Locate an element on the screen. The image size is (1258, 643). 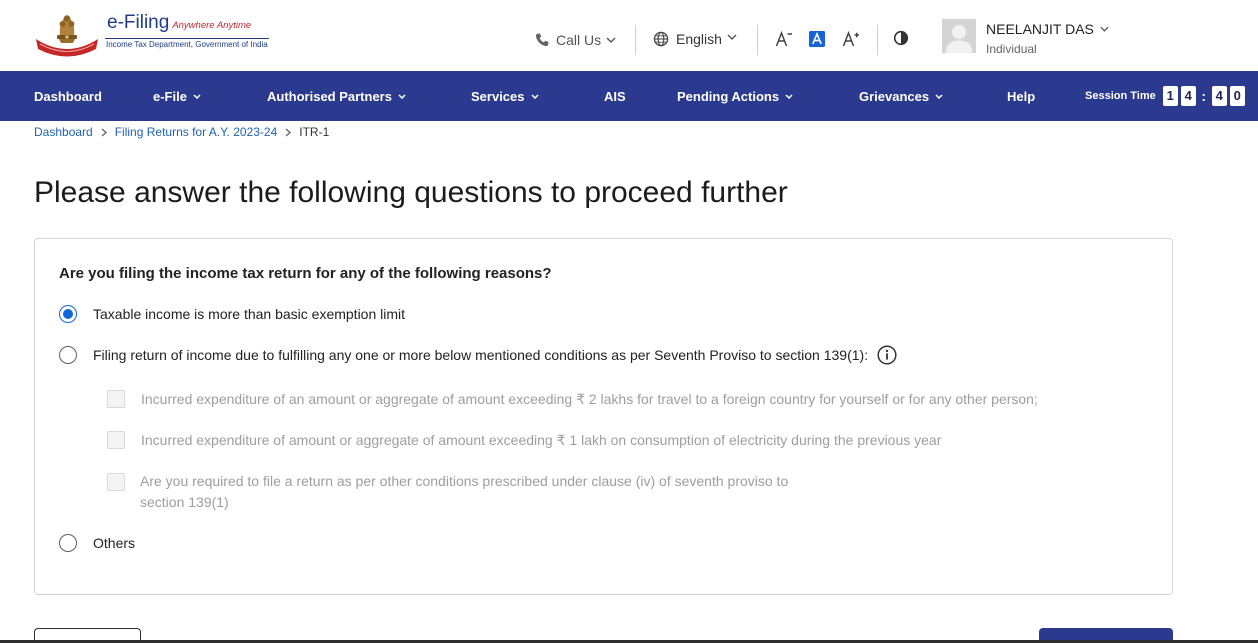
nav-pending-actions: Pending Actions is located at coordinates (735, 96).